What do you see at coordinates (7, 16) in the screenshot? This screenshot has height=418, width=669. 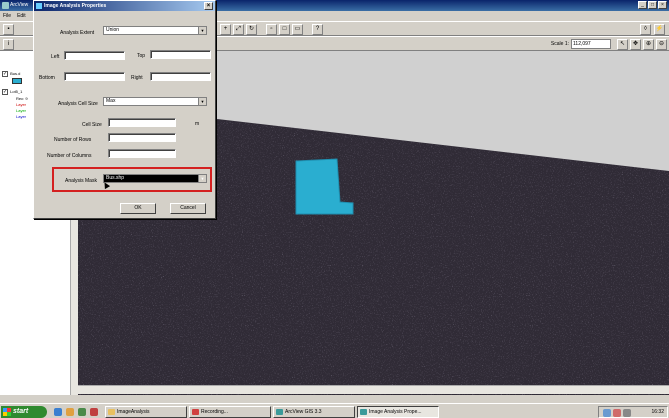 I see `menu-file: File` at bounding box center [7, 16].